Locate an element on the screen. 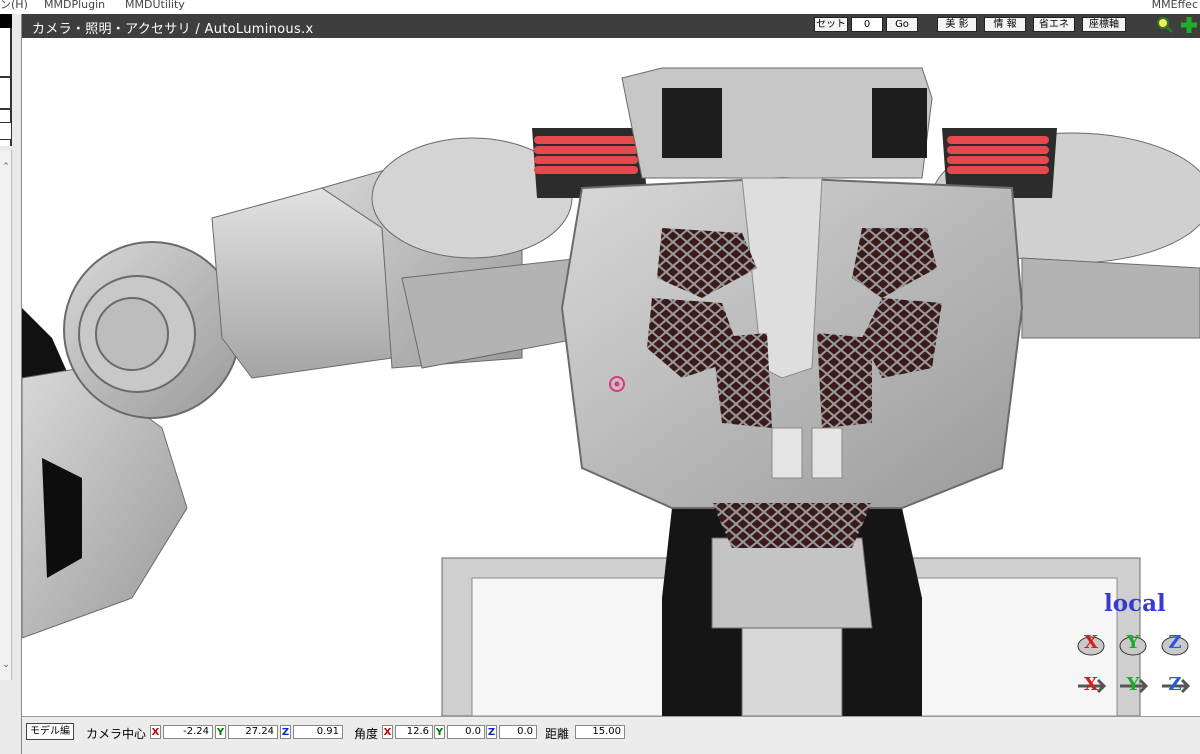 This screenshot has height=754, width=1200. left-panel-button is located at coordinates (6, 93).